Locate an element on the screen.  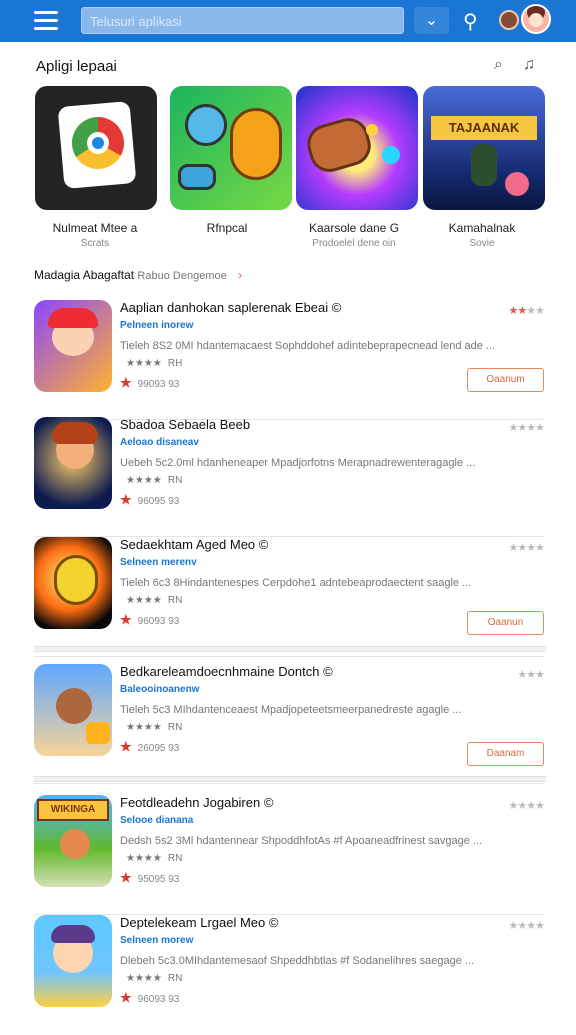
featured-name-4: Kamahalnak is located at coordinates (482, 228).